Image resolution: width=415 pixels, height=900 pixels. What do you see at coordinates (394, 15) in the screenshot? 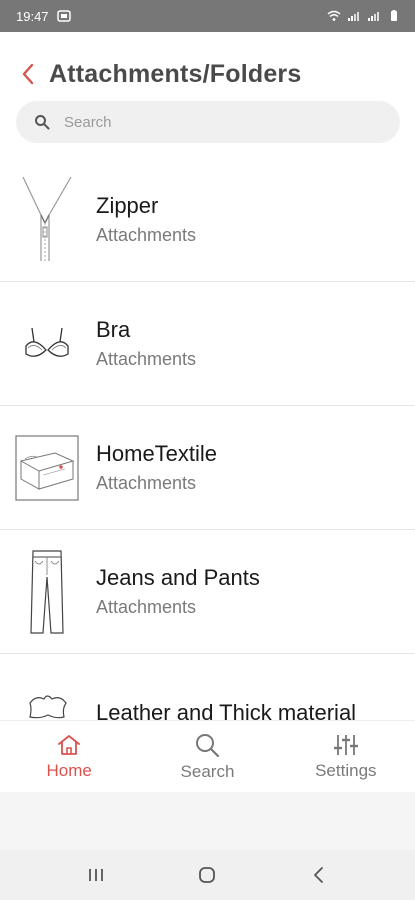
I see `battery-icon` at bounding box center [394, 15].